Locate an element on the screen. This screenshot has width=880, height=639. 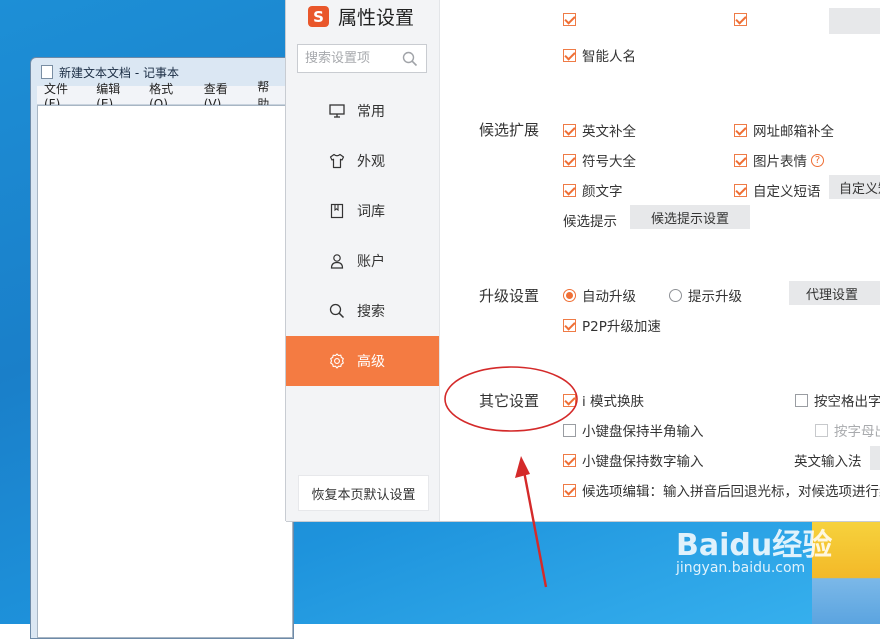
watermark-logo: Baidu经验 is located at coordinates (754, 545).